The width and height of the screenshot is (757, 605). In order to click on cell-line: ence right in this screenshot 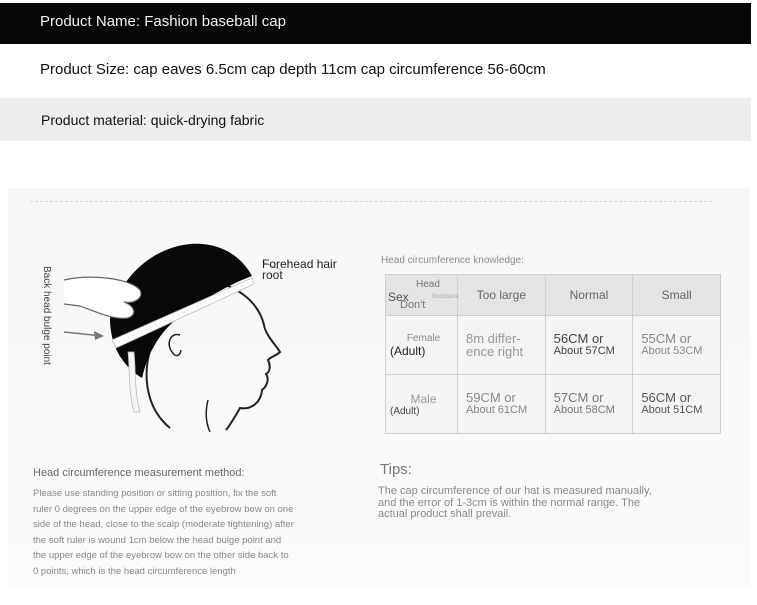, I will do `click(495, 351)`.